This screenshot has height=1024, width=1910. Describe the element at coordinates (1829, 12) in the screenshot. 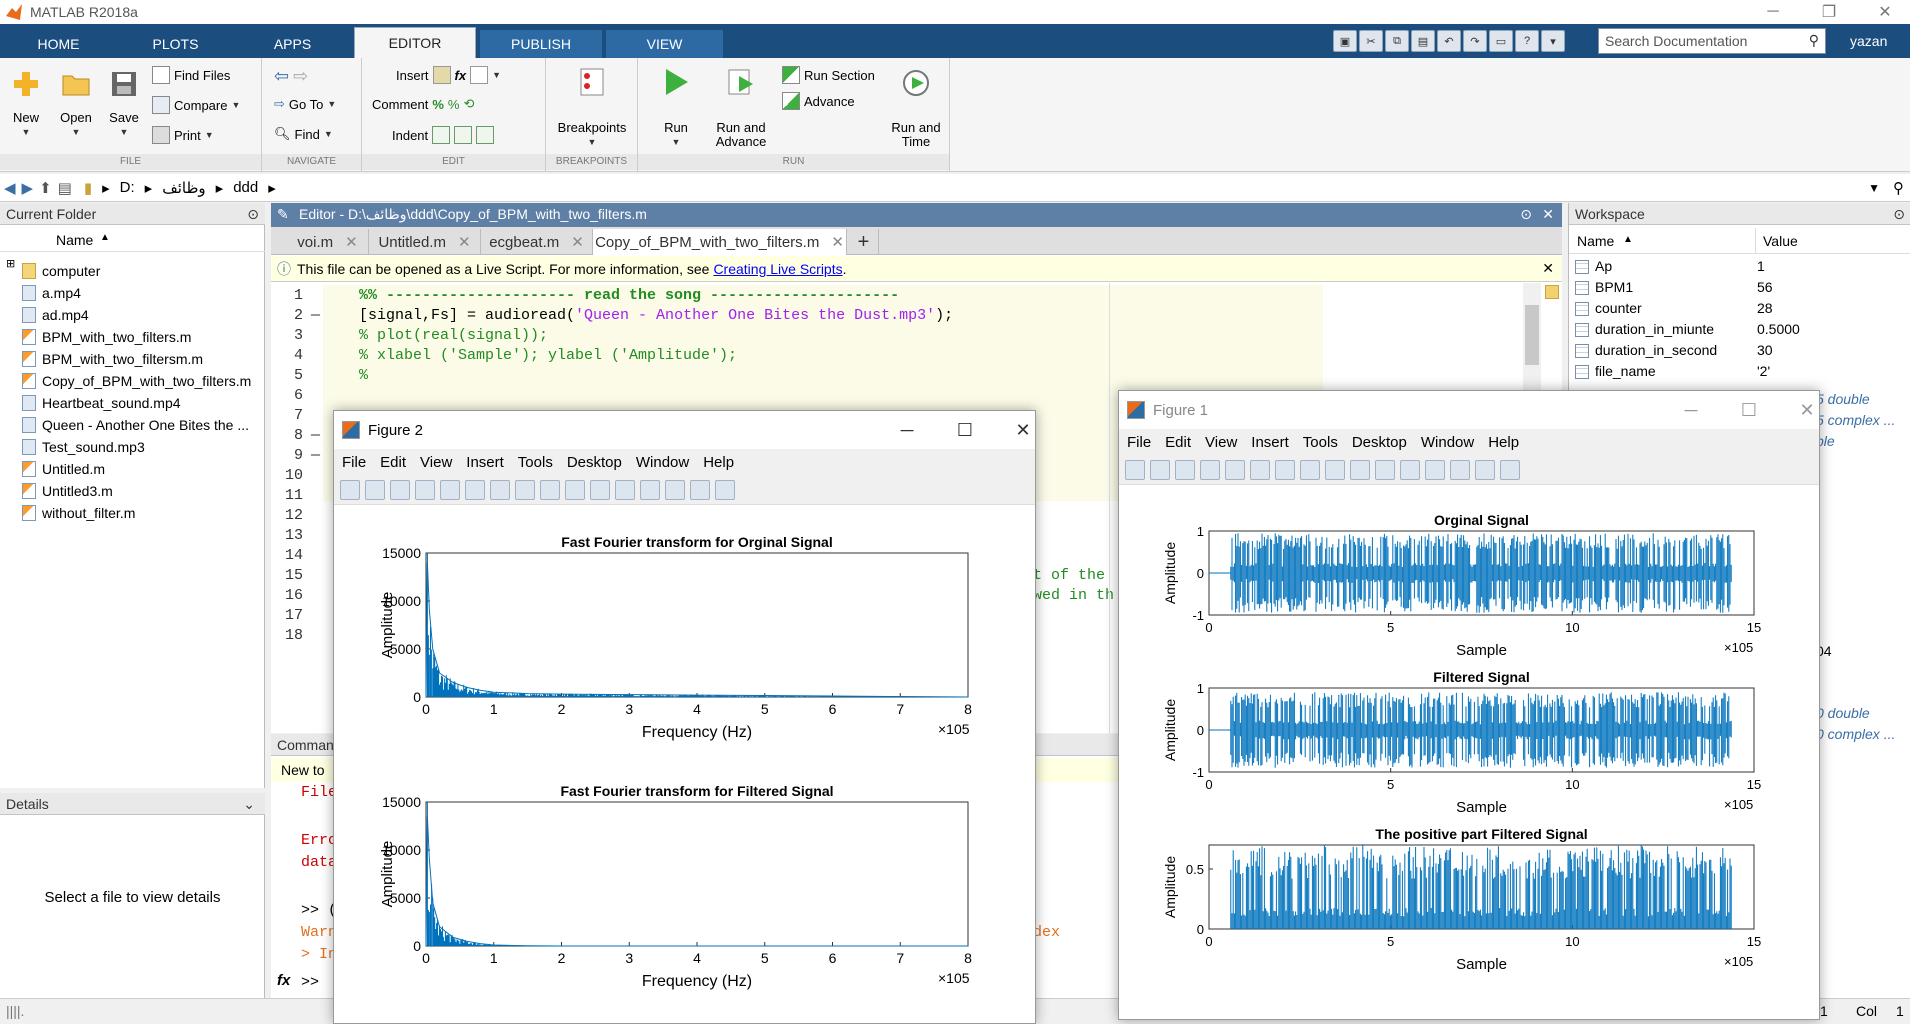

I see `restore-icon: ❐` at that location.